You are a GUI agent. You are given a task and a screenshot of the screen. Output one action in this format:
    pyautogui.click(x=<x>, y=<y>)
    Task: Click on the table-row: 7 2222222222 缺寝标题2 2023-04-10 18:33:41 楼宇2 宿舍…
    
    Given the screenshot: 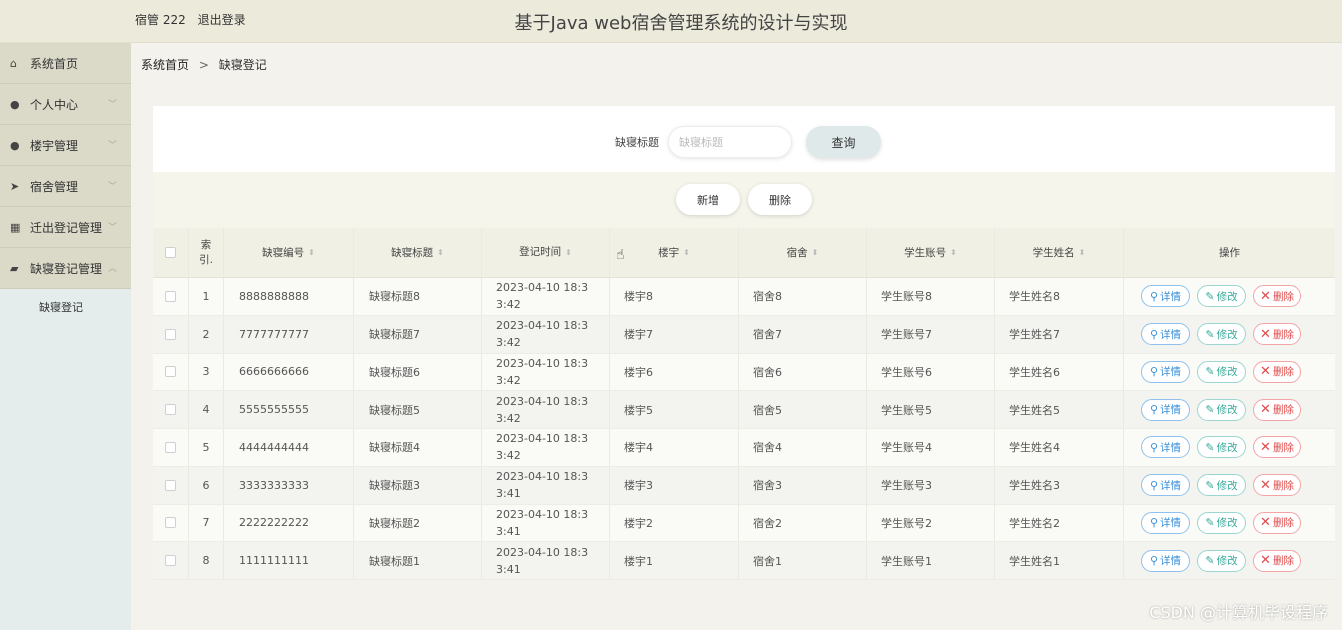 What is the action you would take?
    pyautogui.click(x=744, y=523)
    